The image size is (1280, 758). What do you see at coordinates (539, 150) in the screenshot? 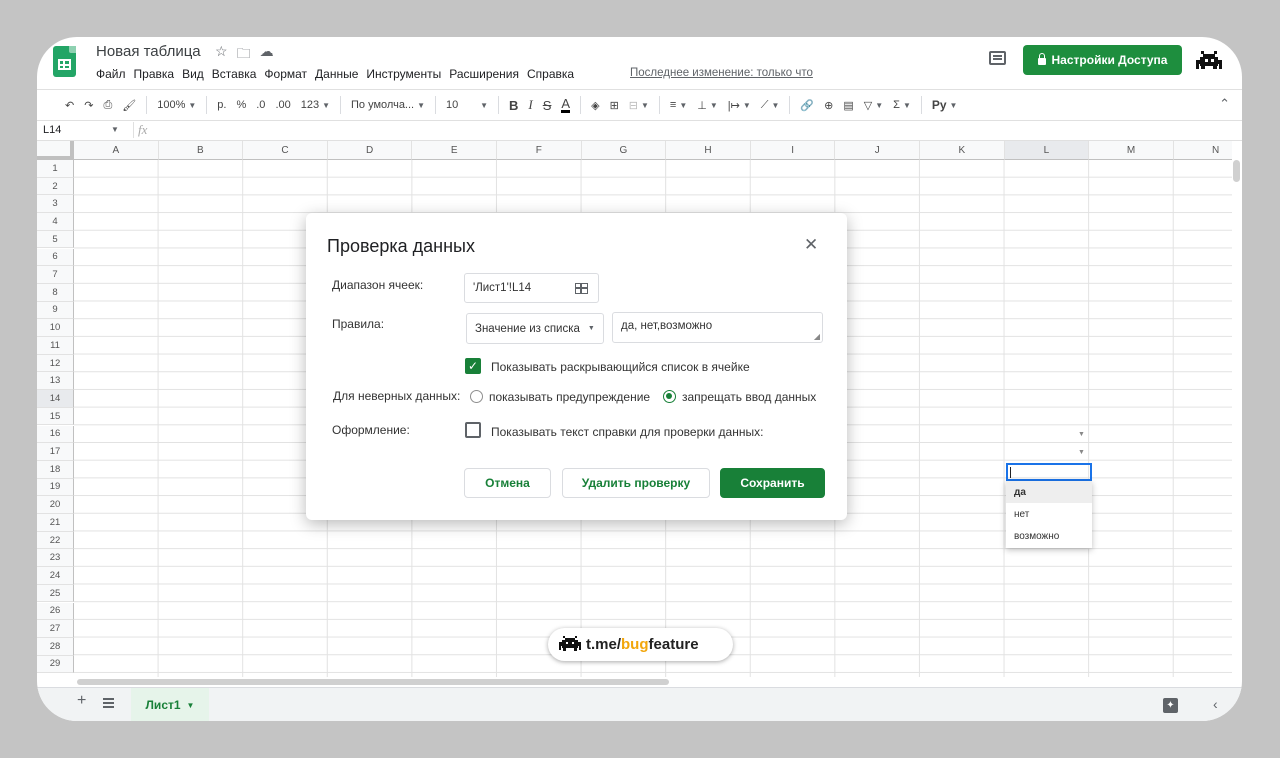
I see `column-header: F` at bounding box center [539, 150].